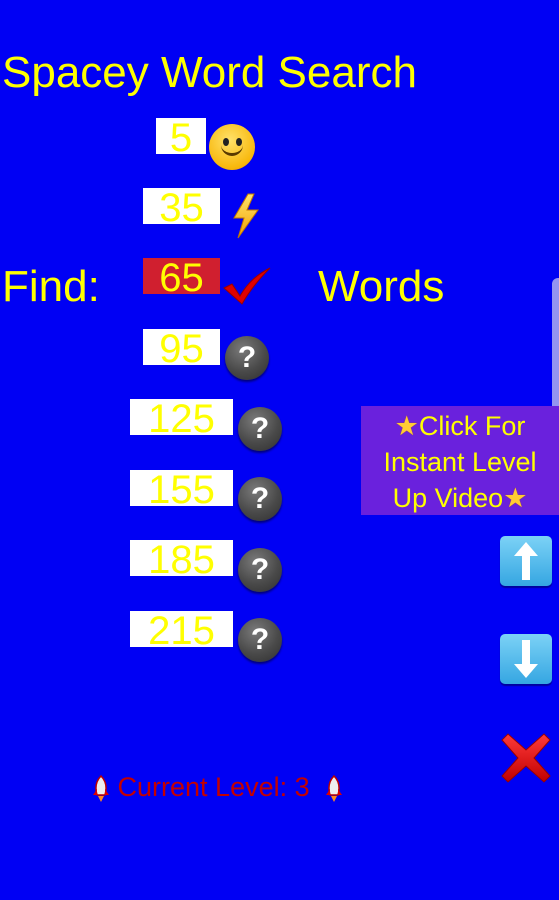 The height and width of the screenshot is (900, 559). What do you see at coordinates (181, 278) in the screenshot?
I see `level-option-65-selected: 65` at bounding box center [181, 278].